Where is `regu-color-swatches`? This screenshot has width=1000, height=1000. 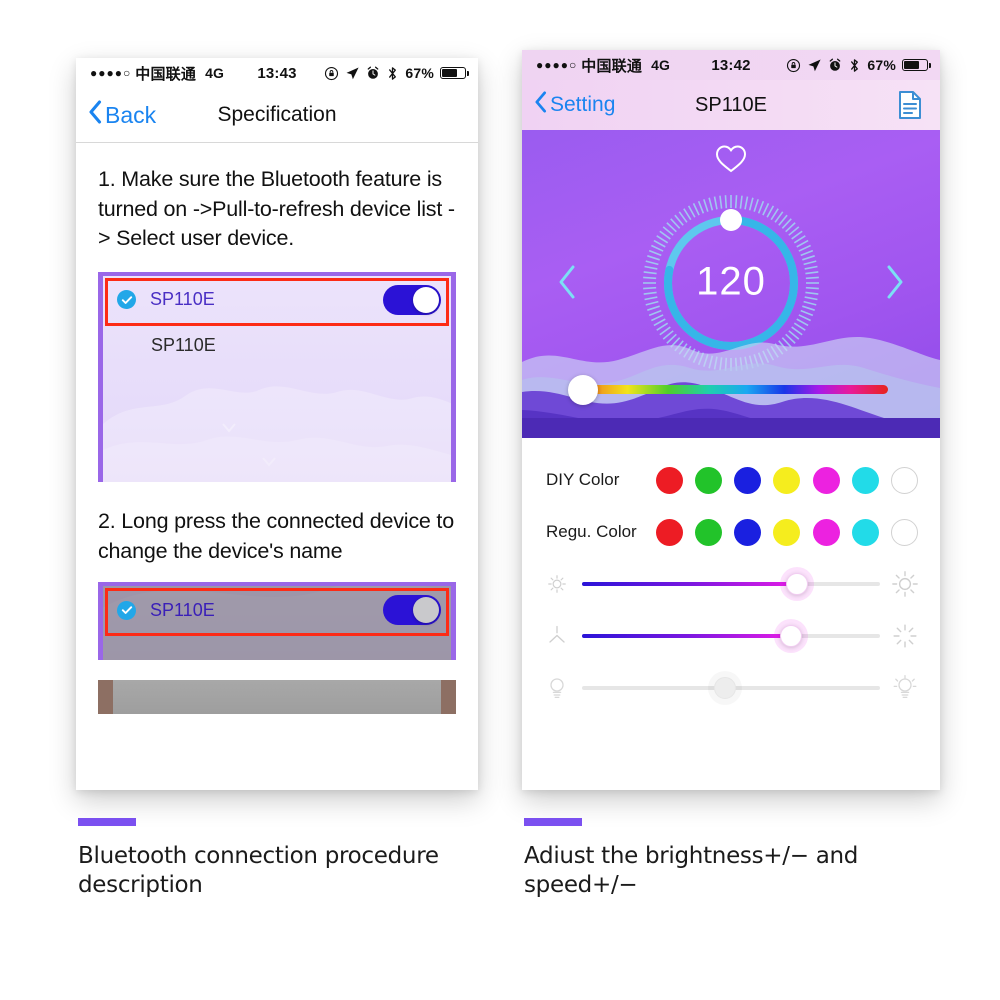 regu-color-swatches is located at coordinates (787, 532).